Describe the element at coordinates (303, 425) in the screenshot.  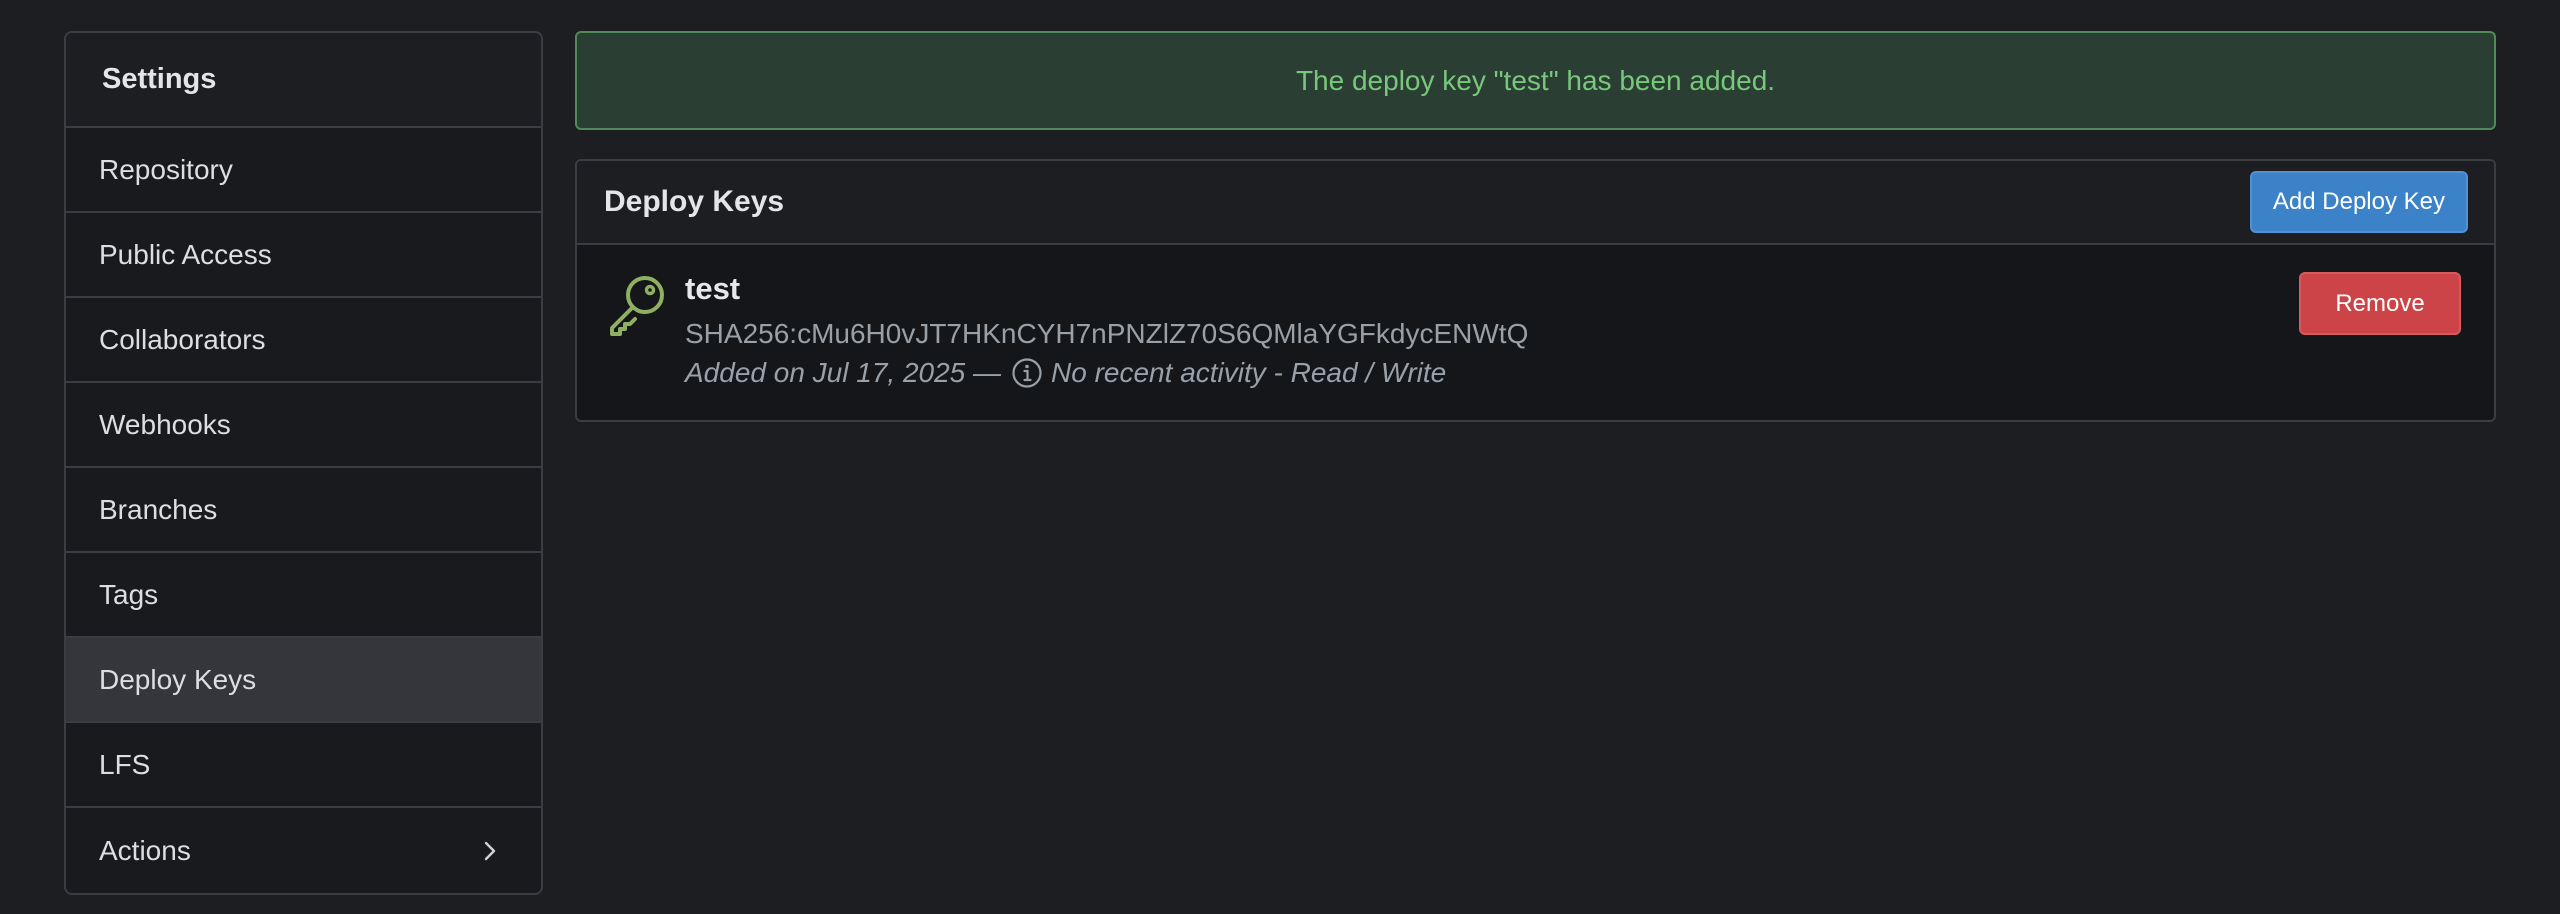
I see `sidebar-item-webhooks: Webhooks` at that location.